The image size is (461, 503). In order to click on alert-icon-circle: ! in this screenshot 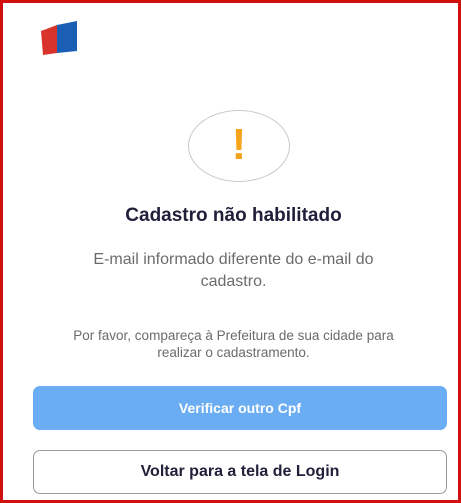, I will do `click(239, 146)`.